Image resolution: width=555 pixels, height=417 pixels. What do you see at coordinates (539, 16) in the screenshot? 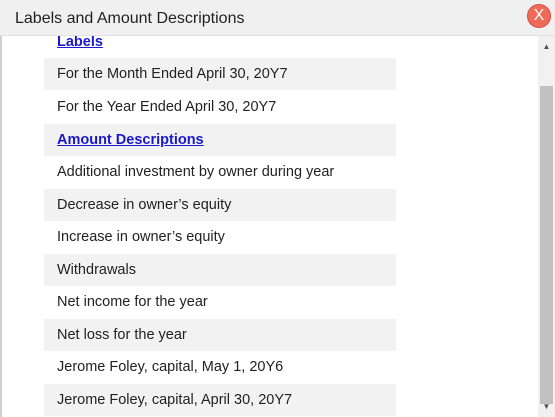
I see `close-button: X` at bounding box center [539, 16].